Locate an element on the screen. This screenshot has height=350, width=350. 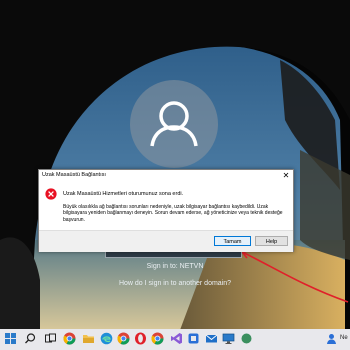
error-icon is located at coordinates (51, 194).